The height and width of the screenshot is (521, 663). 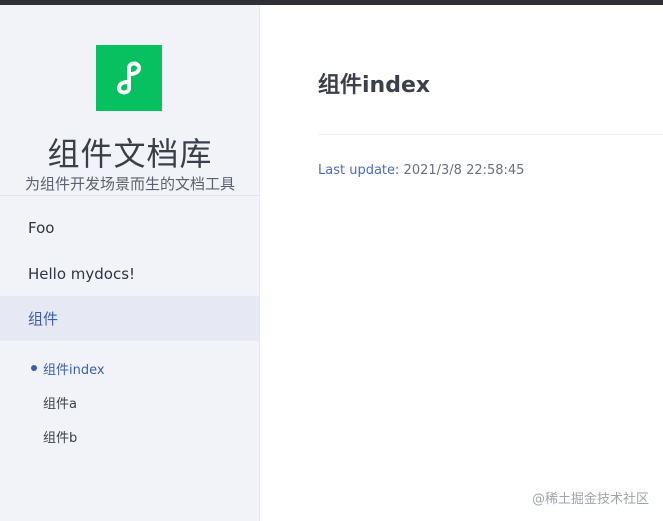 What do you see at coordinates (359, 170) in the screenshot?
I see `last-update-label: Last update:` at bounding box center [359, 170].